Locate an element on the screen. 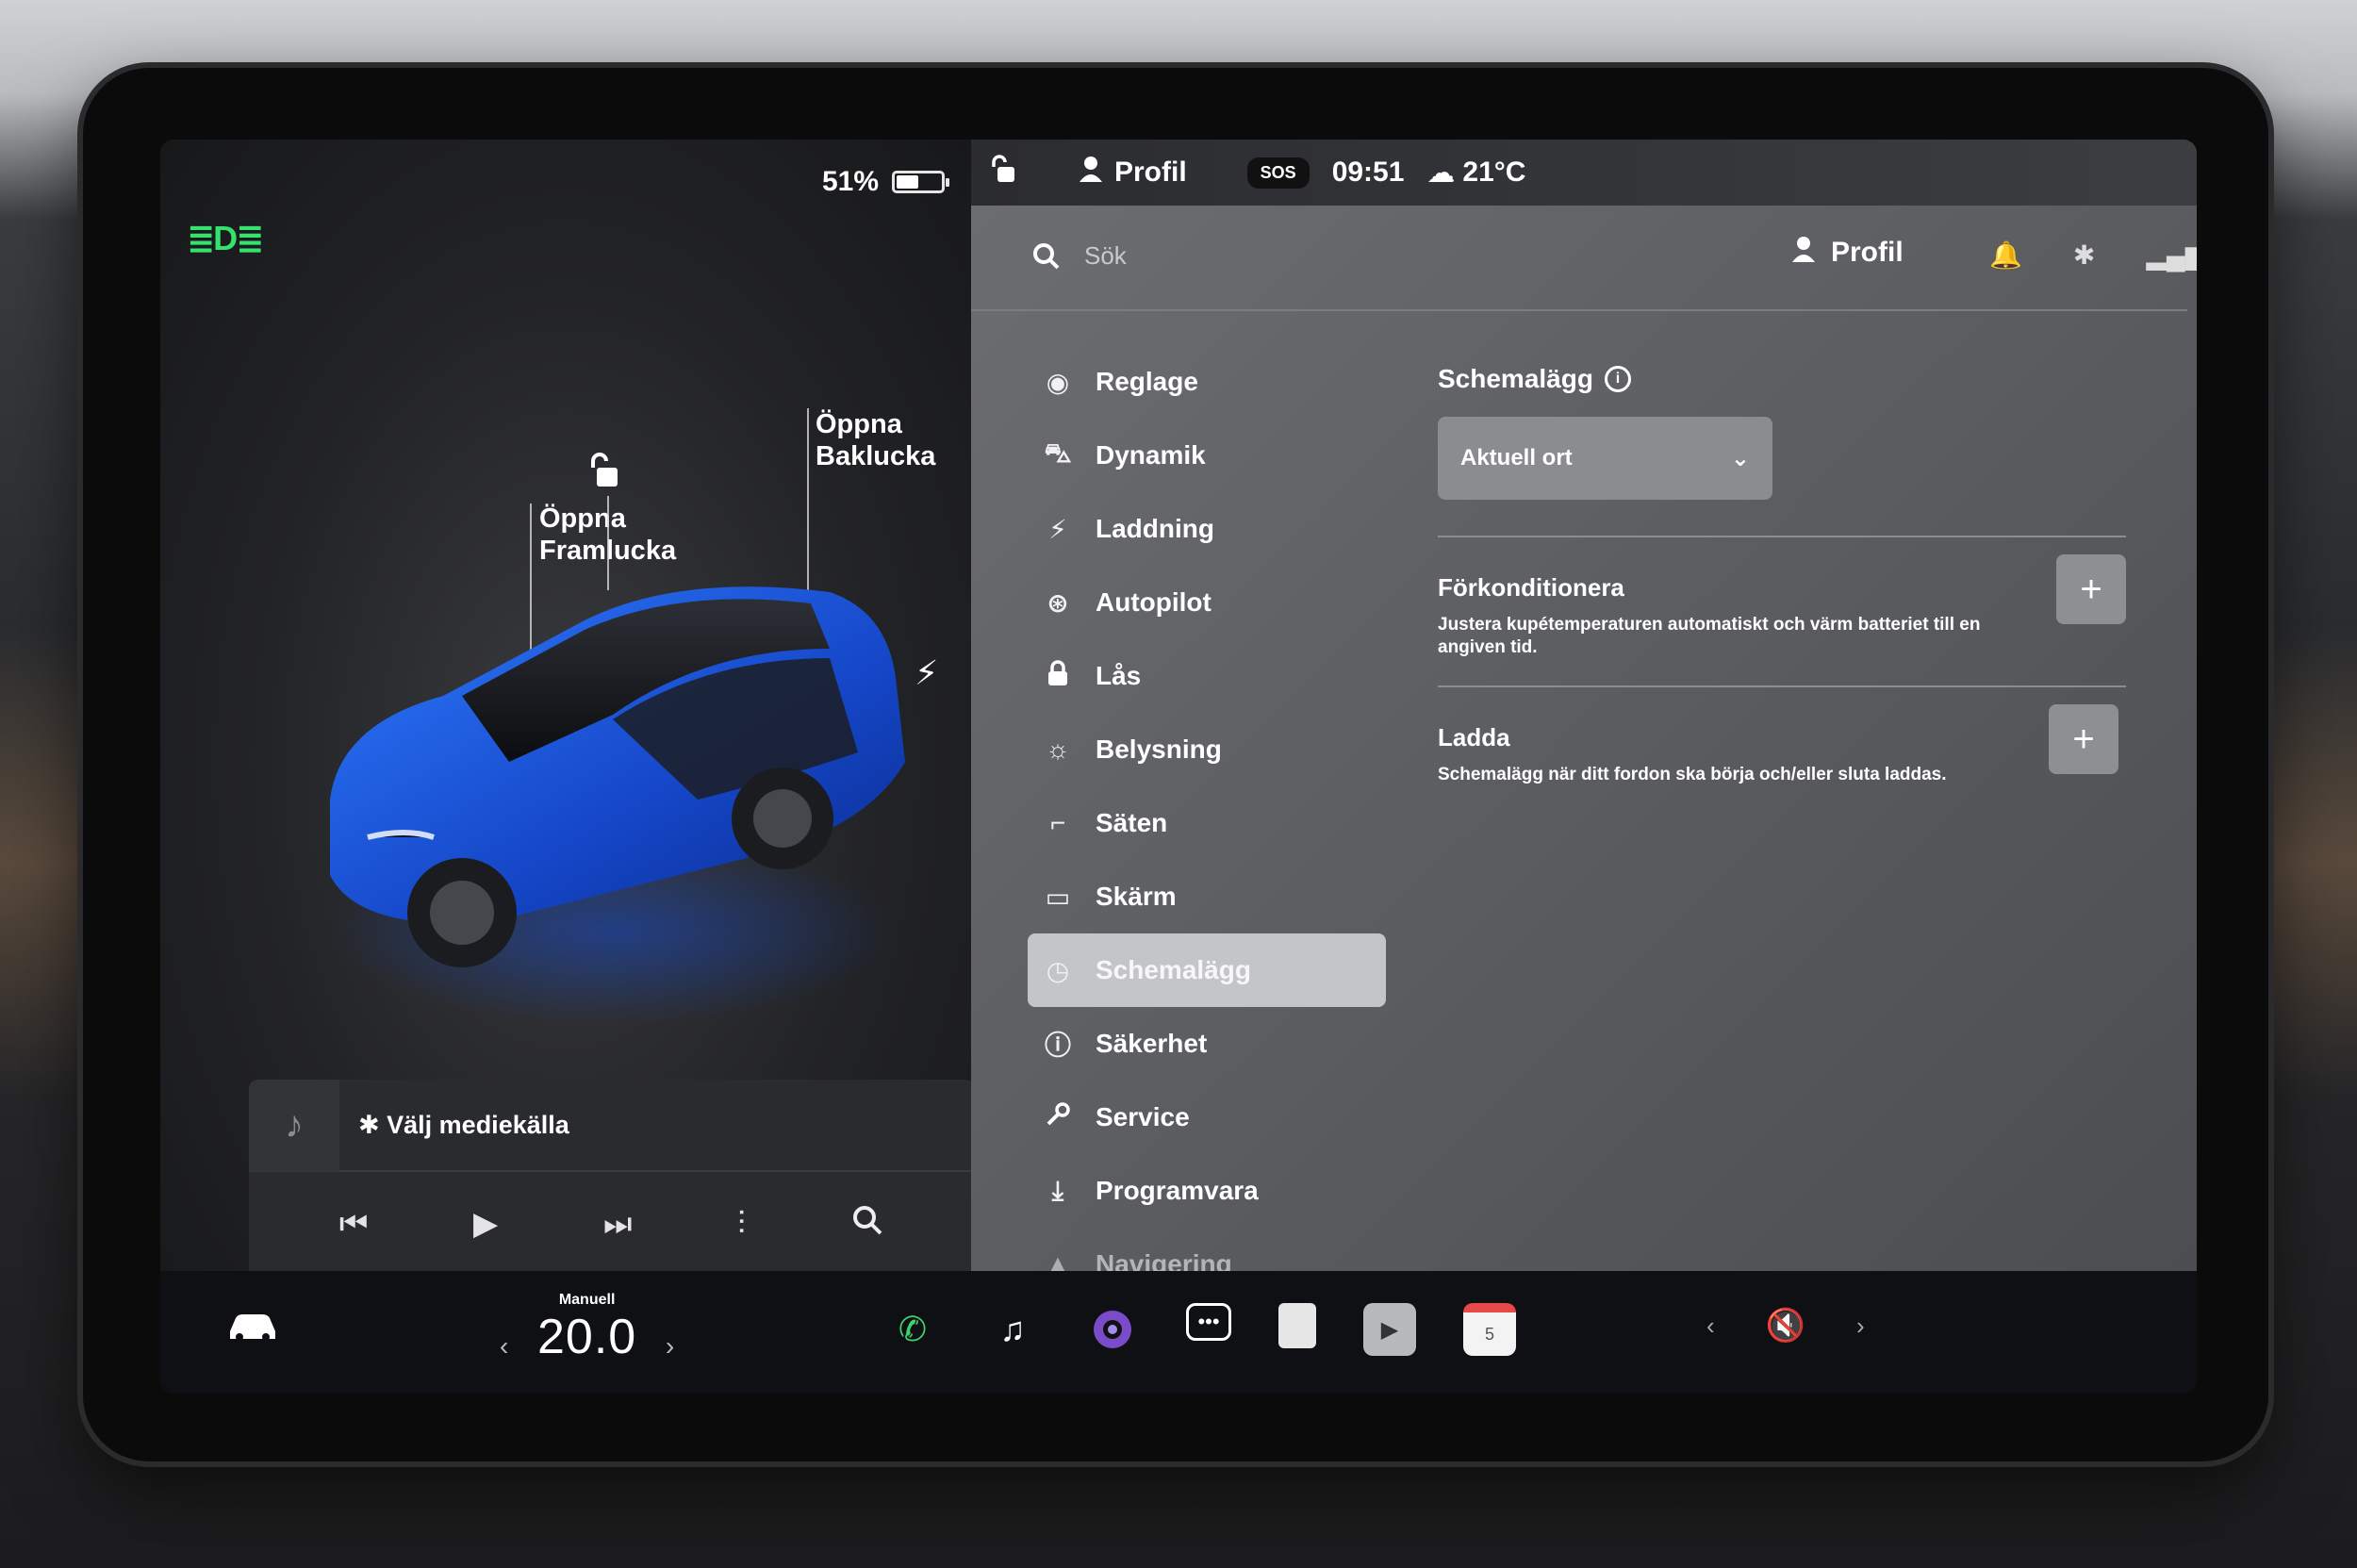 Image resolution: width=2357 pixels, height=1568 pixels. theater-icon: ▶ is located at coordinates (1389, 1329).